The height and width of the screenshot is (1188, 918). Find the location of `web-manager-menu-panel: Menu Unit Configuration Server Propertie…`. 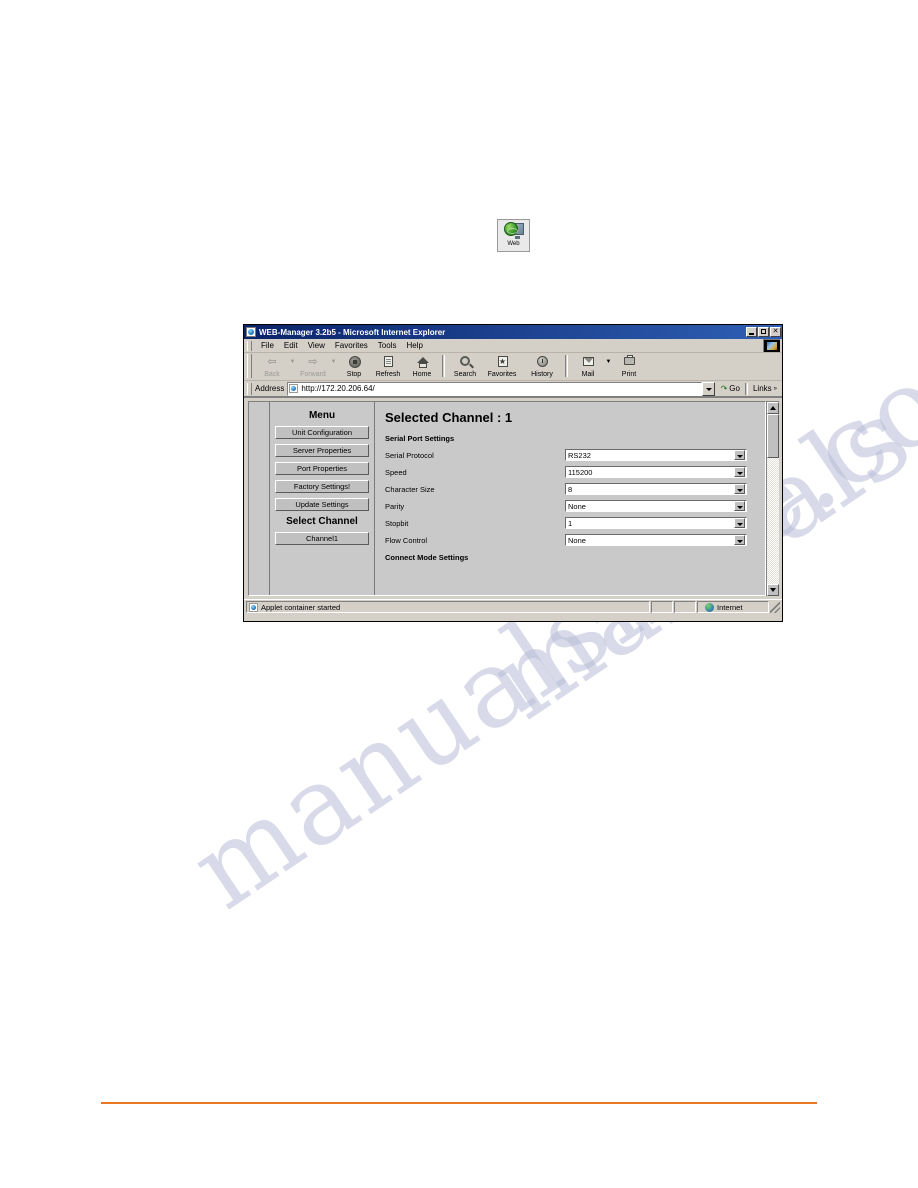

web-manager-menu-panel: Menu Unit Configuration Server Propertie… is located at coordinates (322, 498).